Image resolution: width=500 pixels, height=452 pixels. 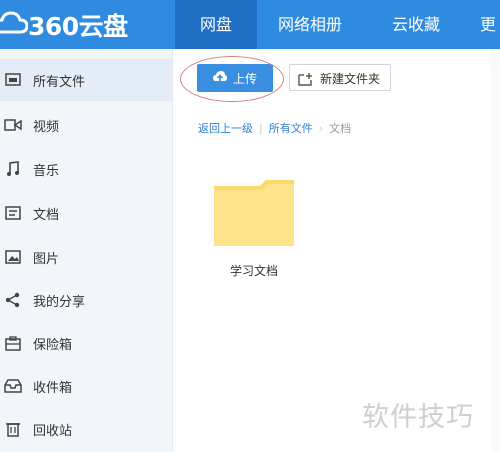 I want to click on breadcrumb-back-link: 返回上一级, so click(x=225, y=128).